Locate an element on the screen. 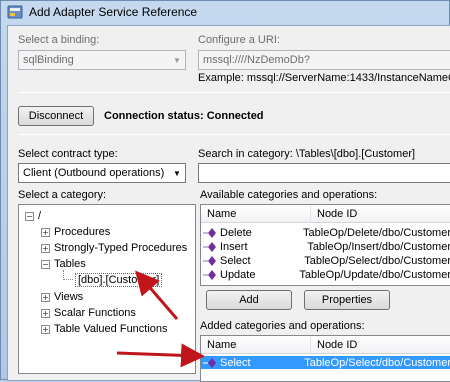 Image resolution: width=450 pixels, height=382 pixels. arrow-to-customer-node is located at coordinates (157, 295).